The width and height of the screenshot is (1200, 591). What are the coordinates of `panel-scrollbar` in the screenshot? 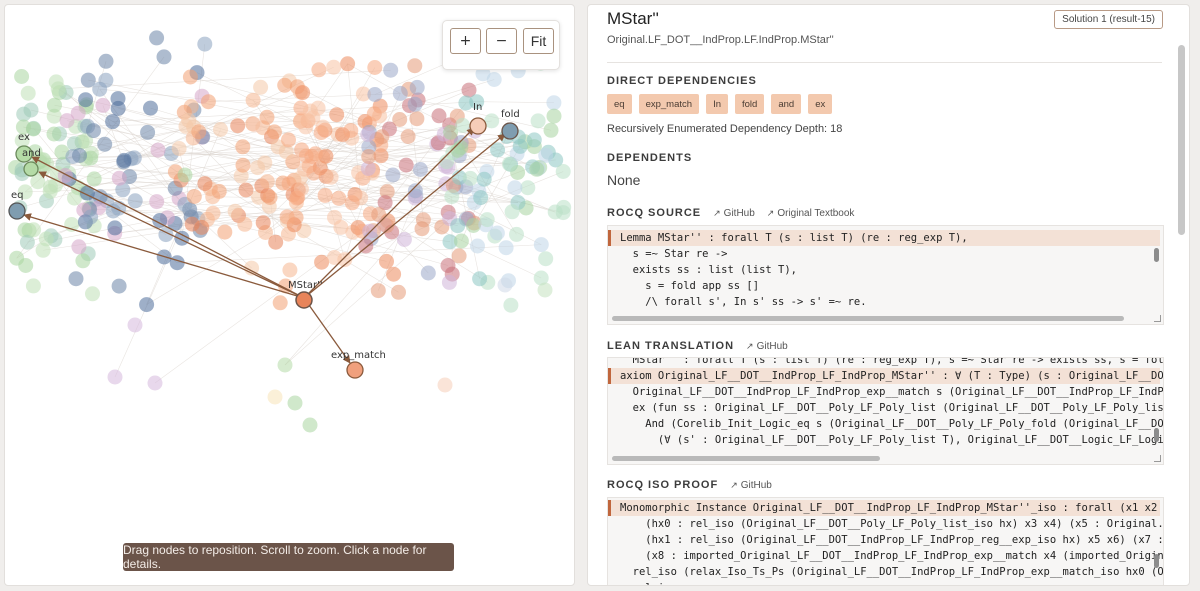 It's located at (1181, 140).